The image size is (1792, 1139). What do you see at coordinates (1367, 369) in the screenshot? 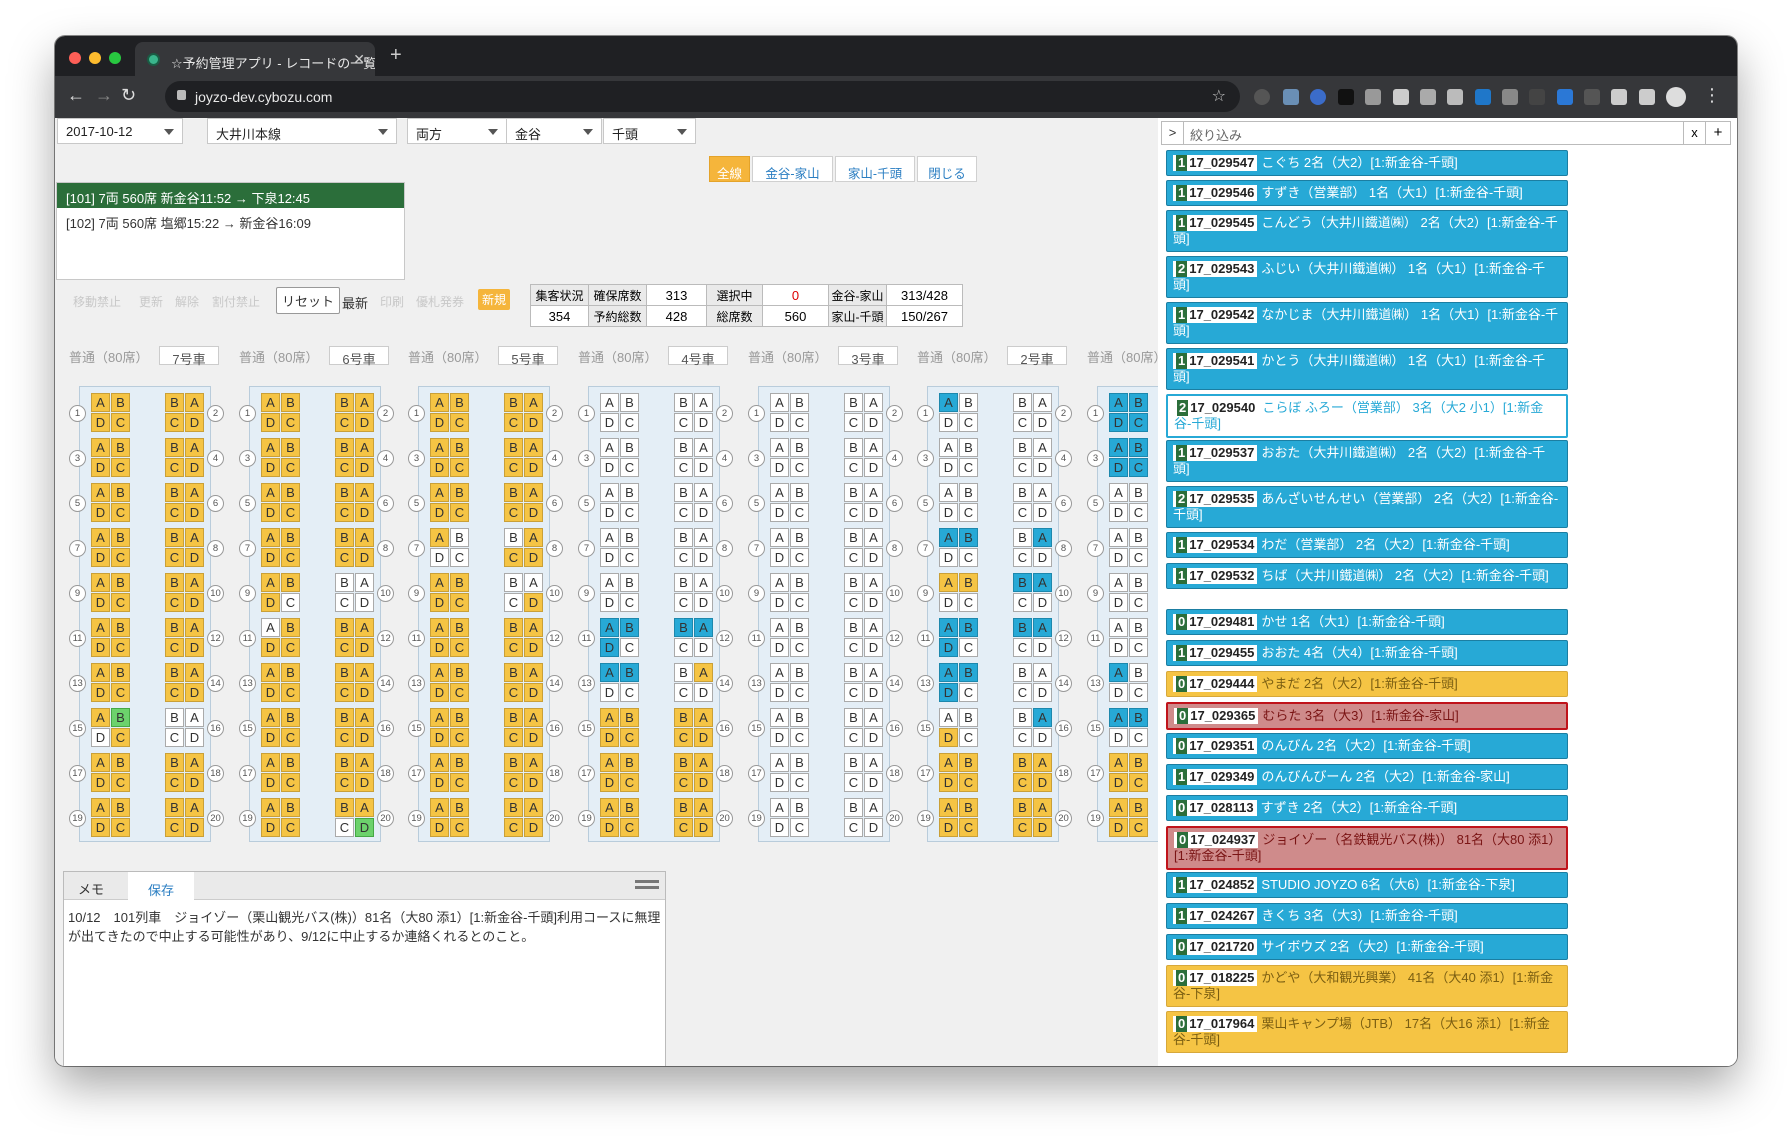
I see `reservation-item: 1 17_029541 かとう（大井川鐵道㈱） 1名（大1）[1:新金谷-千頭]` at bounding box center [1367, 369].